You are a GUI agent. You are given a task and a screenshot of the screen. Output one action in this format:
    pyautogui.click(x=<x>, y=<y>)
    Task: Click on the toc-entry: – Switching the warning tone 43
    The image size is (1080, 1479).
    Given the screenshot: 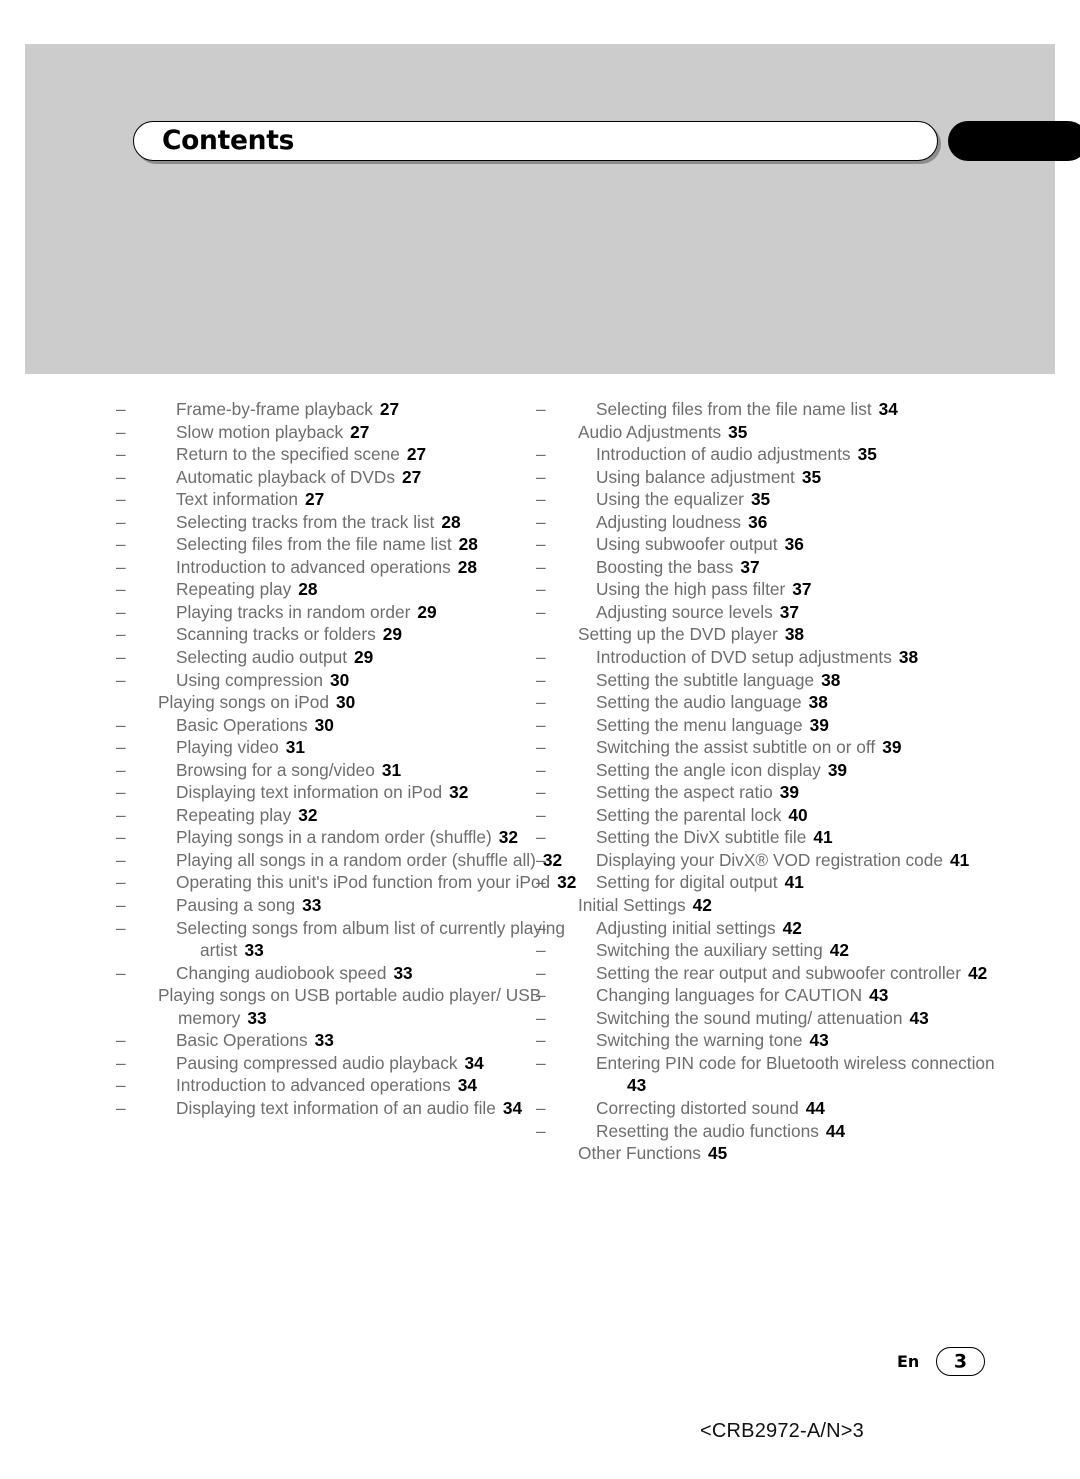 What is the action you would take?
    pyautogui.click(x=767, y=1040)
    